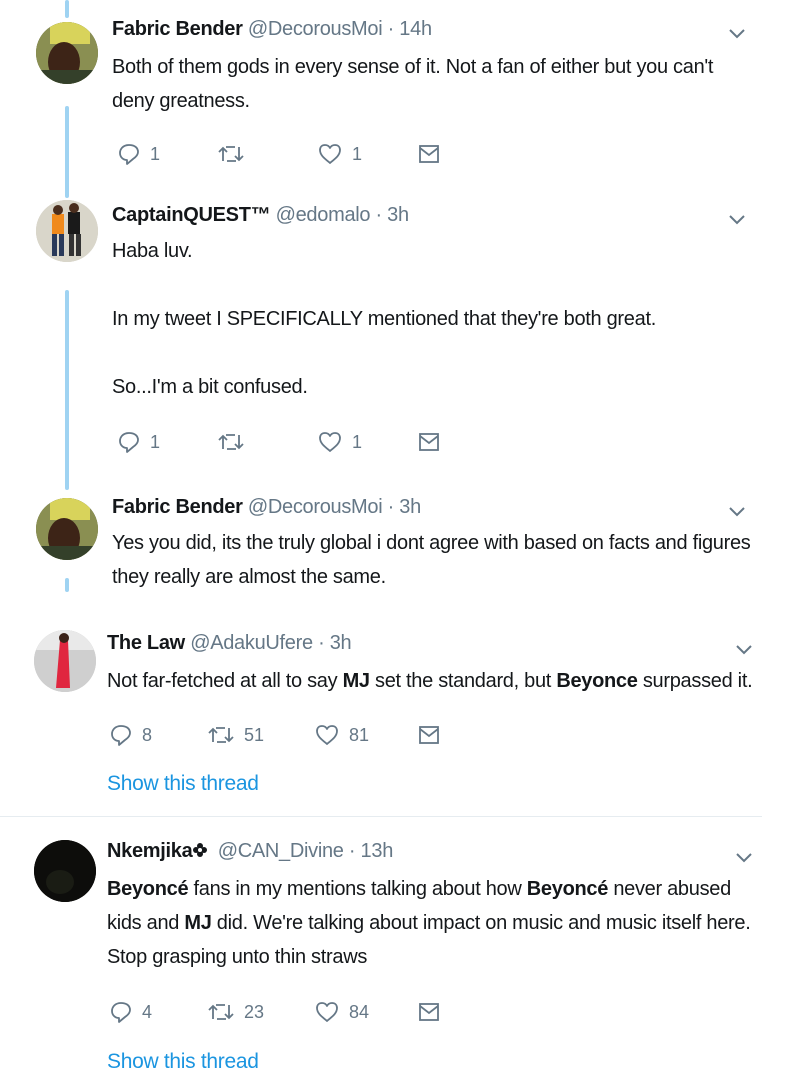 This screenshot has width=788, height=1080. I want to click on tweet-paragraph: So...I'm a bit confused., so click(210, 387).